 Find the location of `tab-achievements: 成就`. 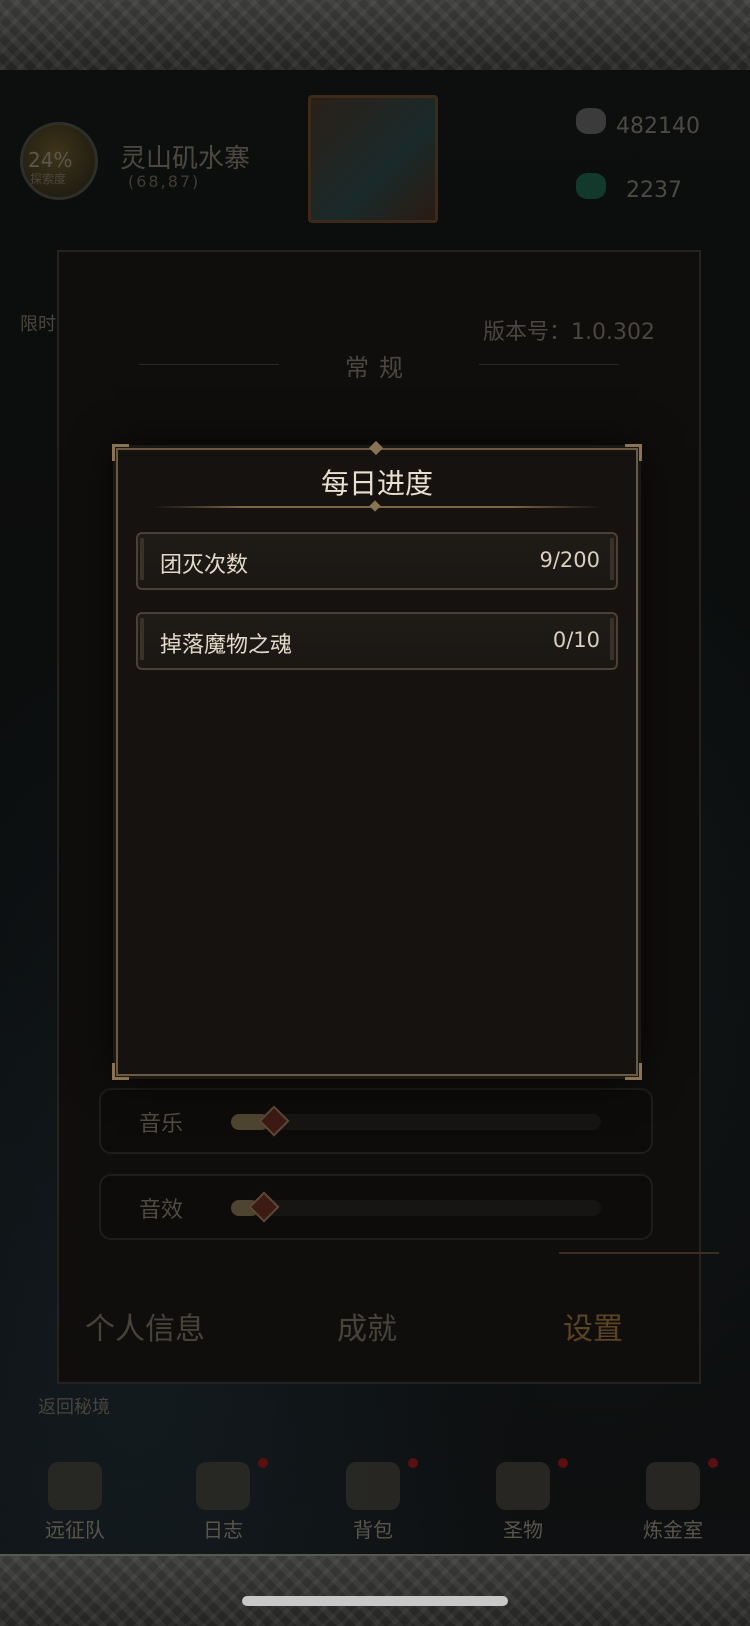

tab-achievements: 成就 is located at coordinates (367, 1326).